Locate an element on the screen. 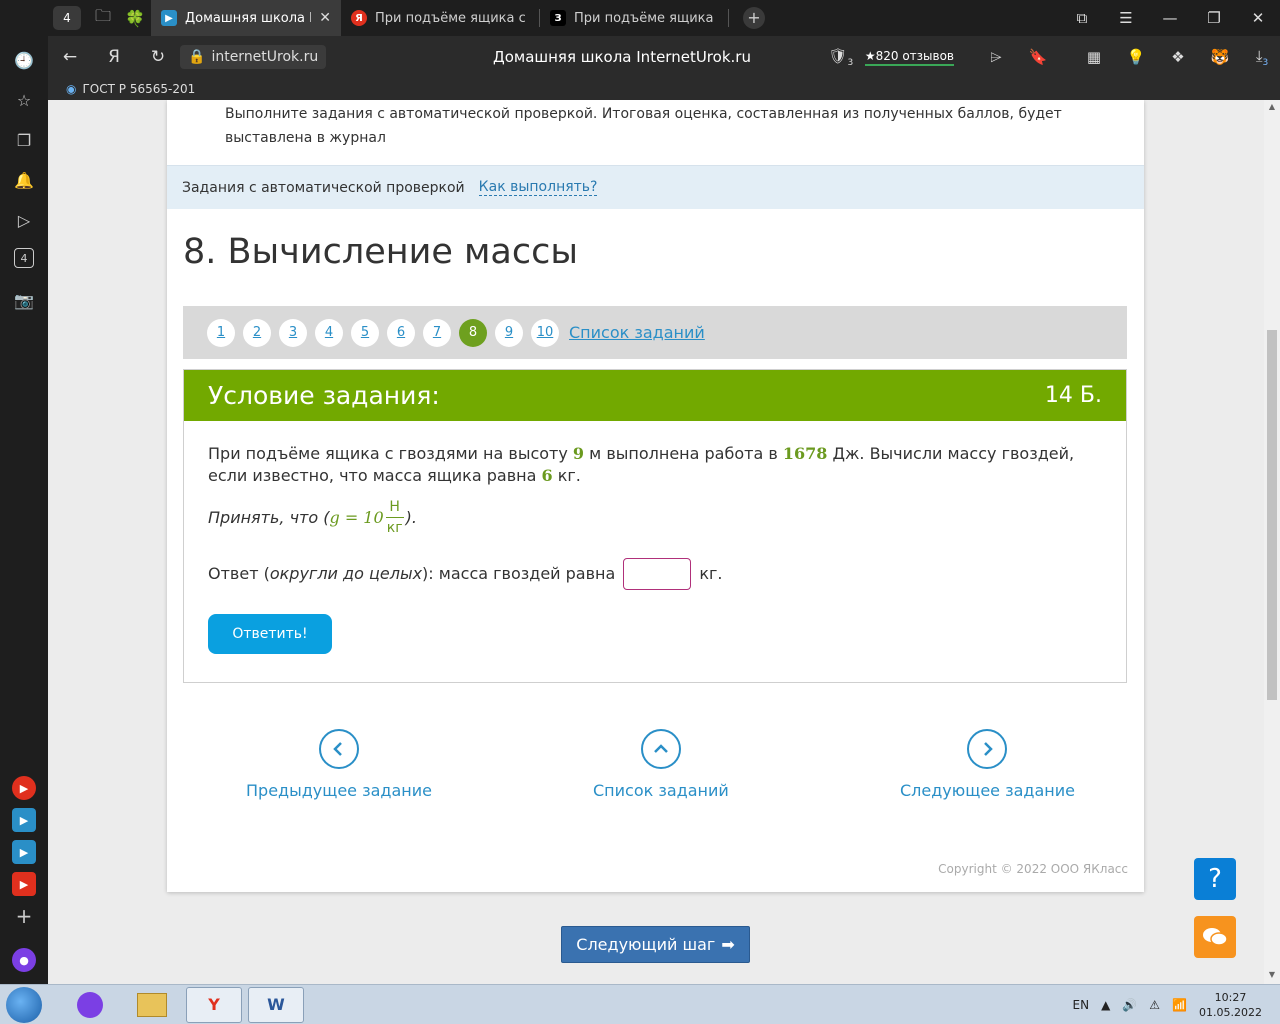 The width and height of the screenshot is (1280, 1024). bookmark-icon: 🔖 is located at coordinates (1038, 57).